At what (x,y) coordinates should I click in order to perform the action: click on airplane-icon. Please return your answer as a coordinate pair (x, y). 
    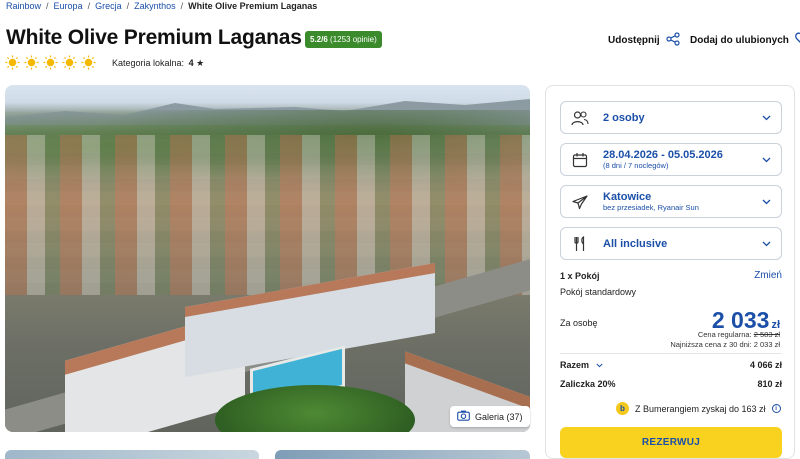
    Looking at the image, I should click on (580, 202).